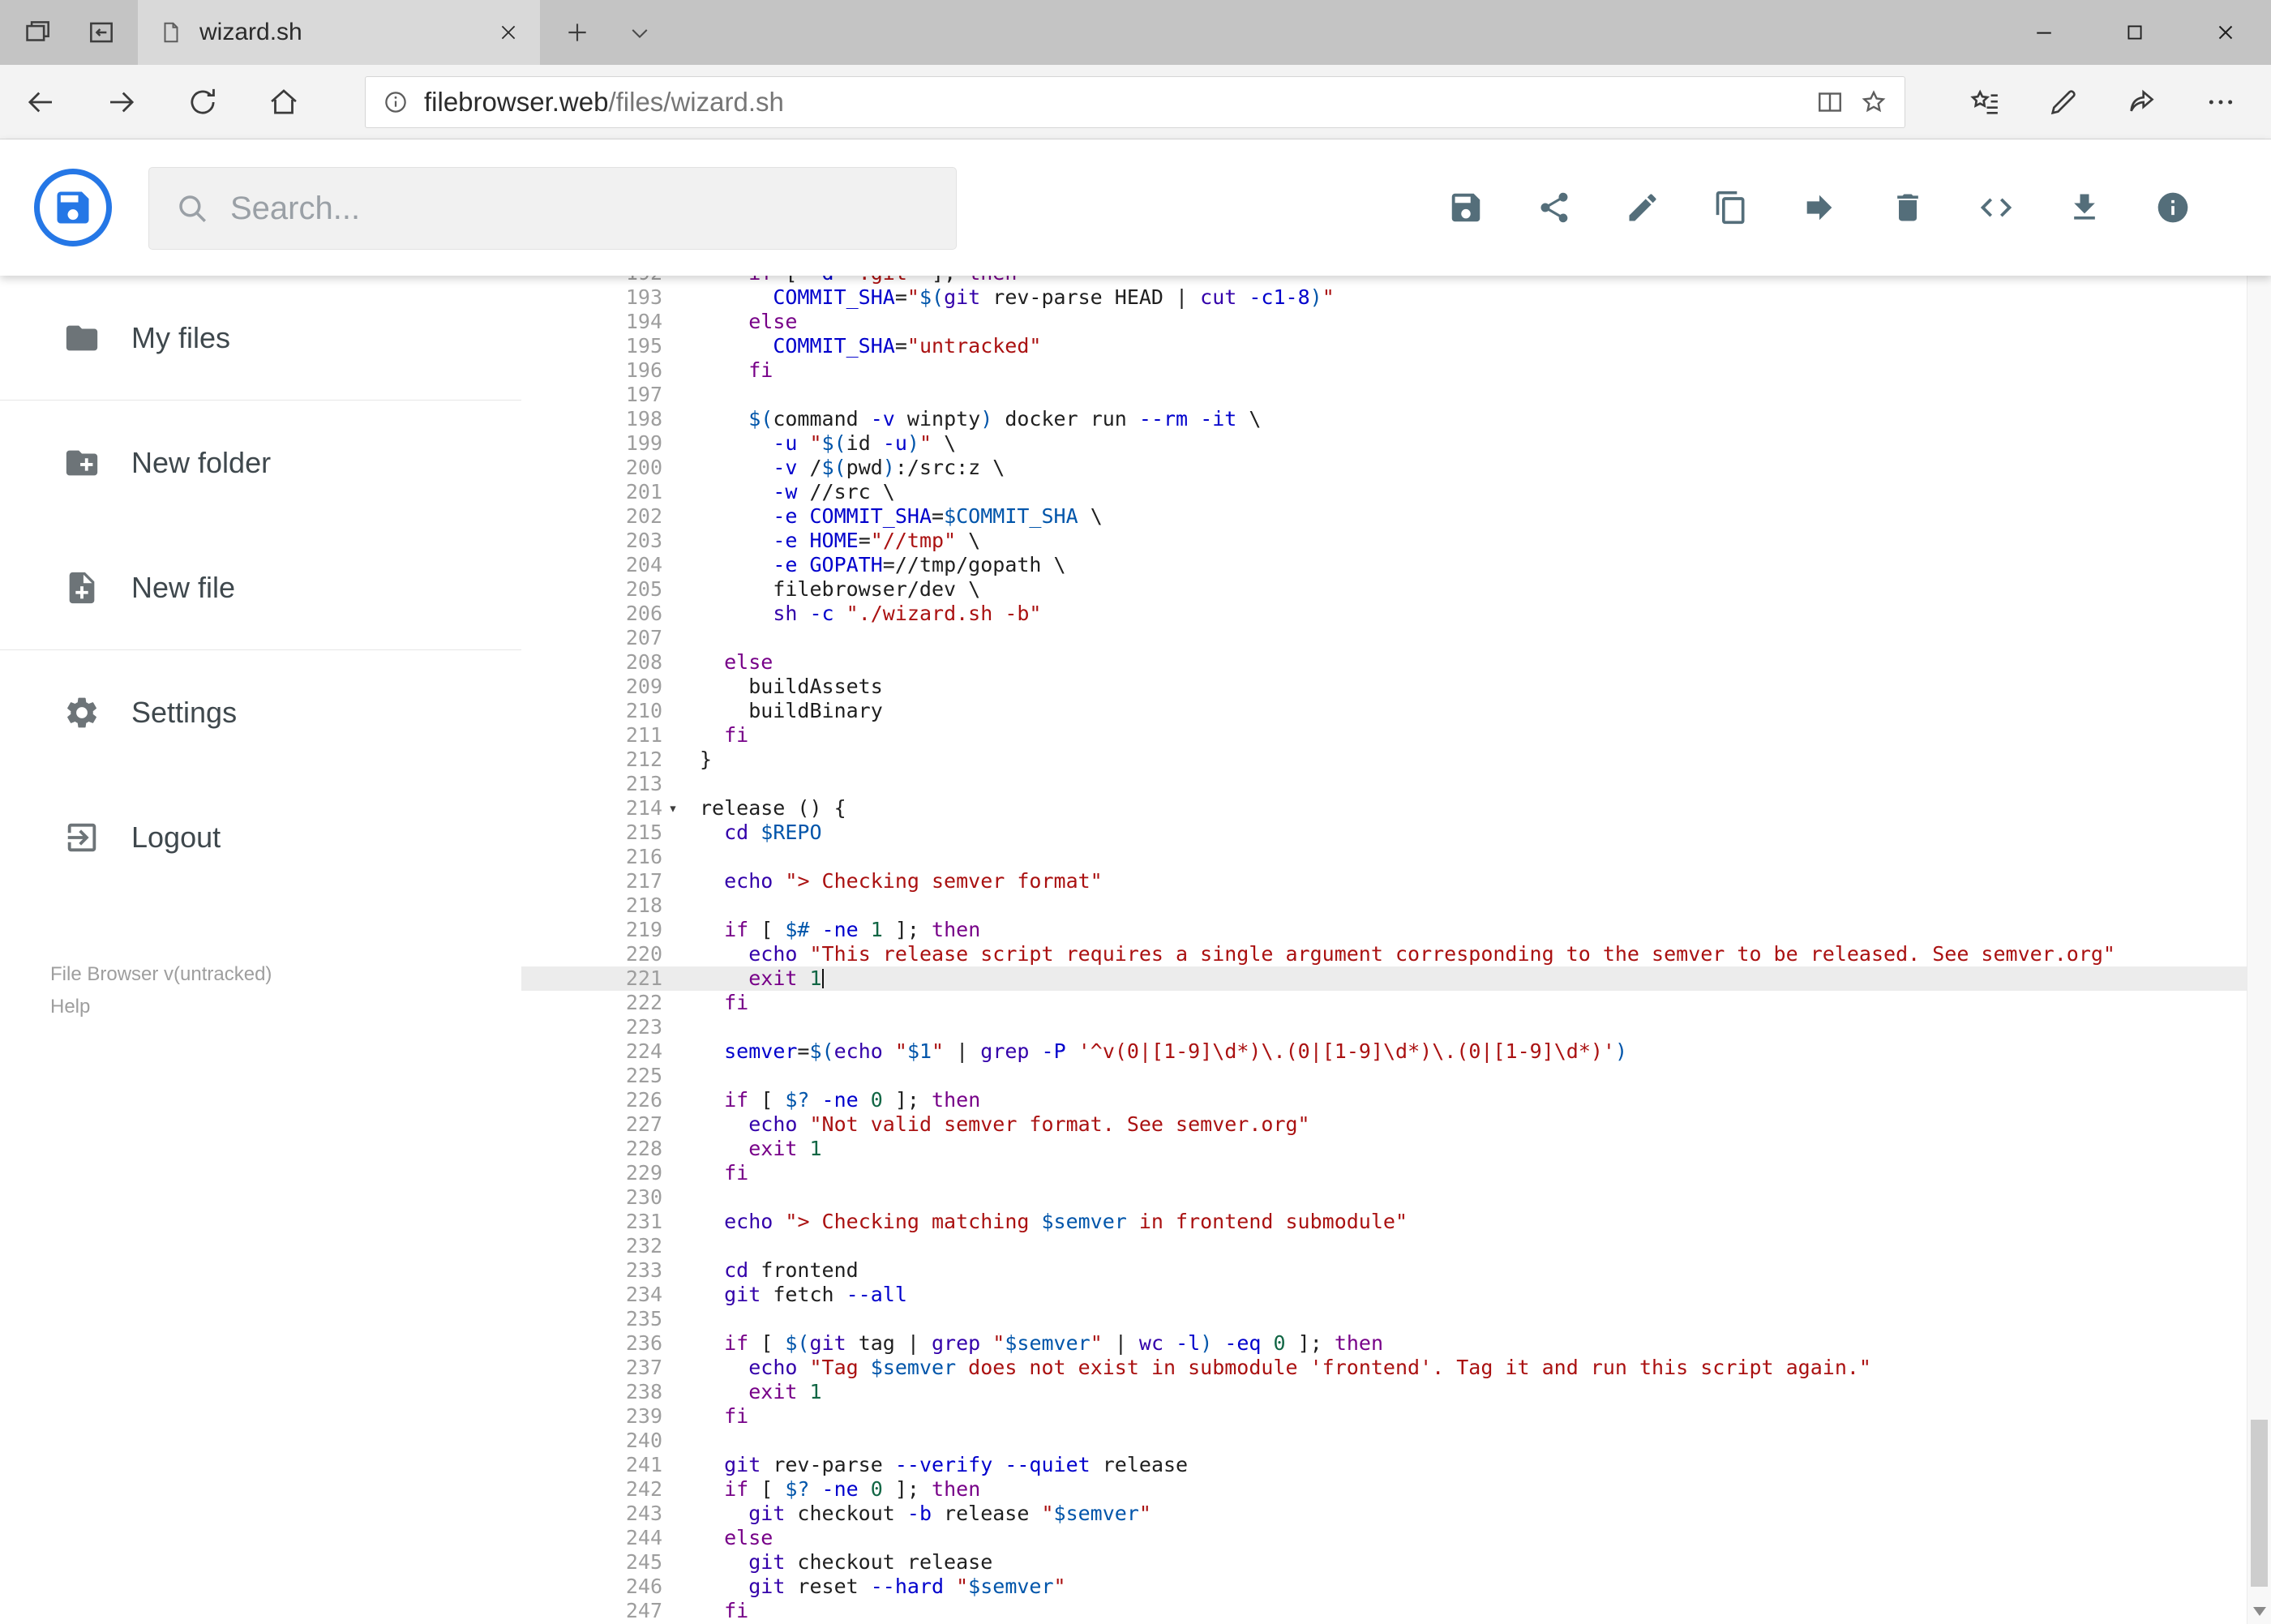 The image size is (2271, 1624). What do you see at coordinates (260, 339) in the screenshot?
I see `sidebar-item-my-files: My files` at bounding box center [260, 339].